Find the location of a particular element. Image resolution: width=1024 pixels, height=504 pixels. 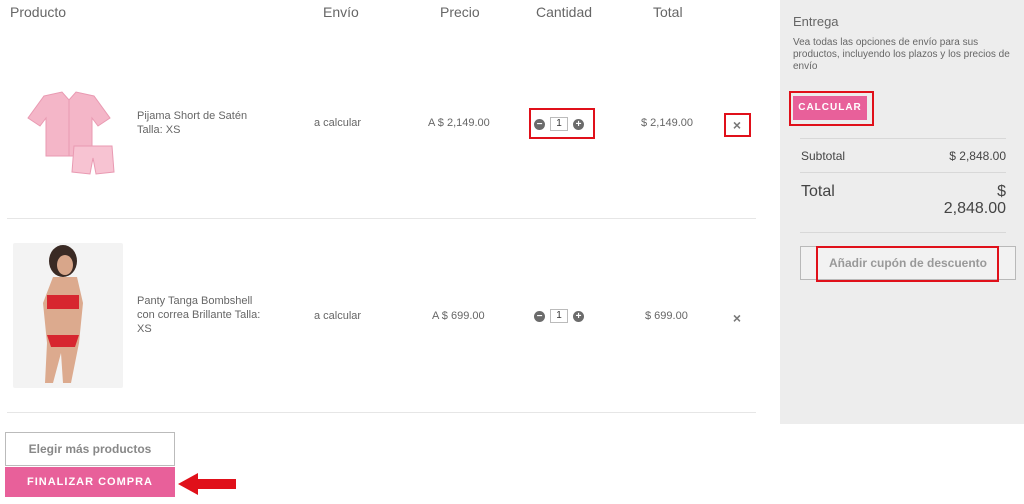

total-value: $ 699.00 is located at coordinates (666, 316).